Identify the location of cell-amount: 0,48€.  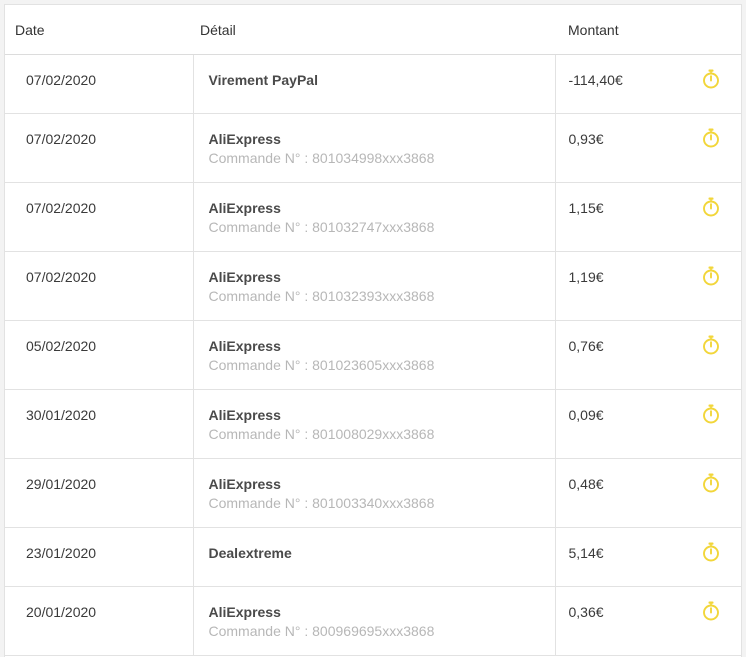
(604, 493).